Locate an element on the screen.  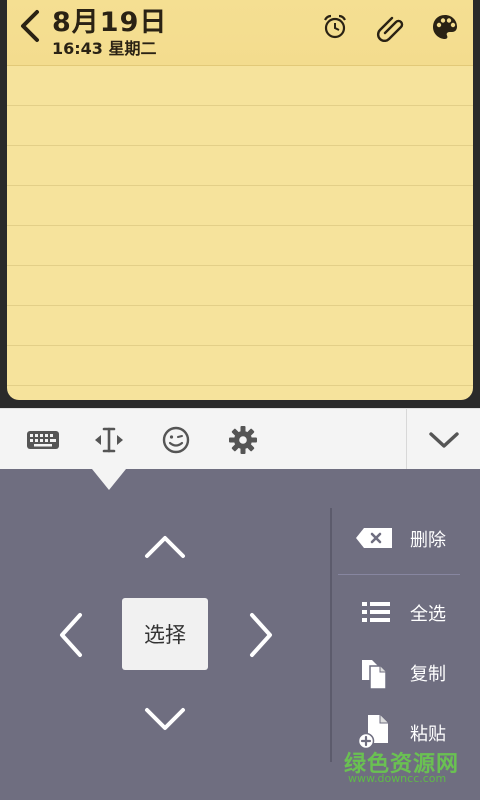
alarm-icon is located at coordinates (335, 27).